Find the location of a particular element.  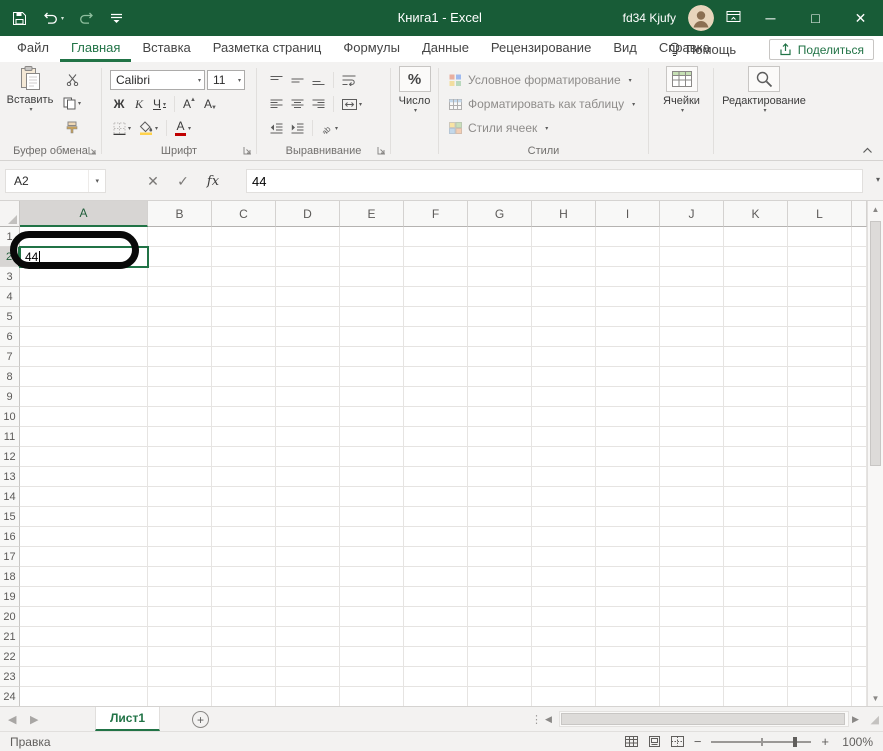

hscroll-left-arrow: ◀ is located at coordinates (548, 719).